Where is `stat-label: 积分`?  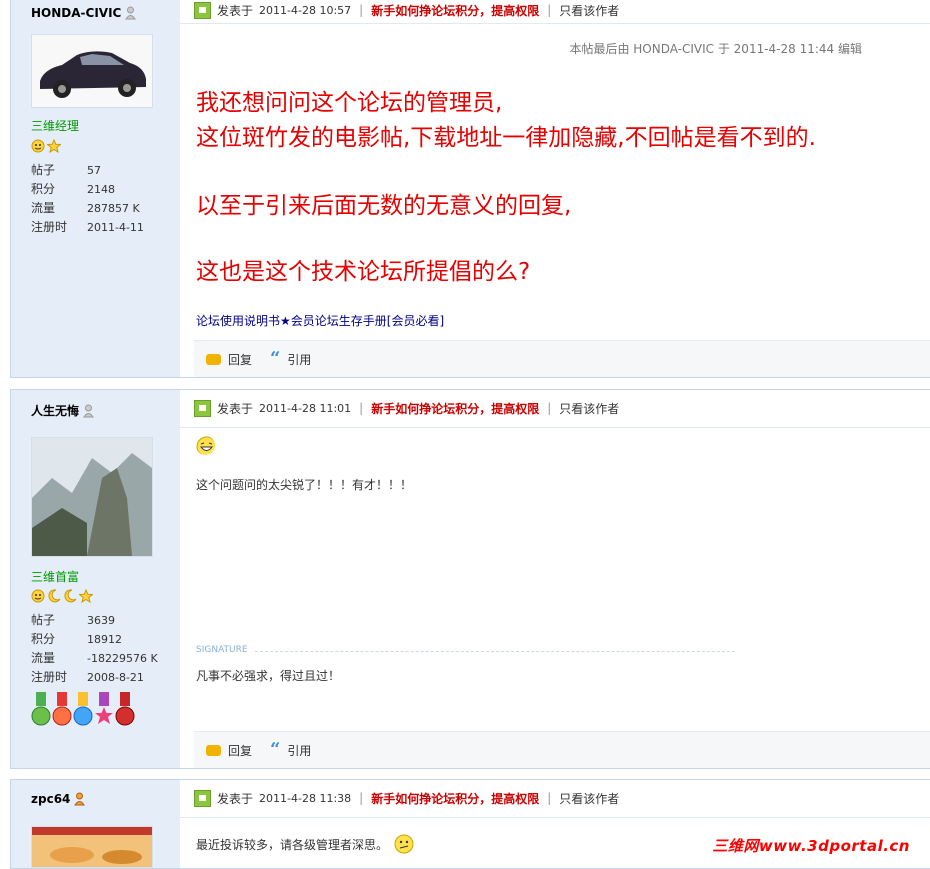
stat-label: 积分 is located at coordinates (43, 639).